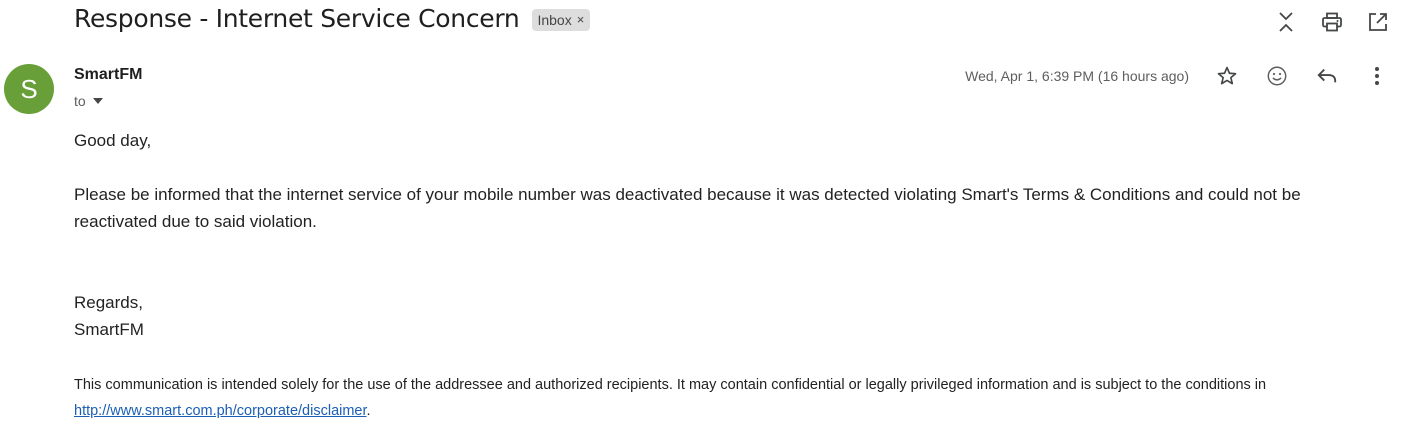 The width and height of the screenshot is (1406, 445). Describe the element at coordinates (581, 19) in the screenshot. I see `remove-label-icon: ×` at that location.